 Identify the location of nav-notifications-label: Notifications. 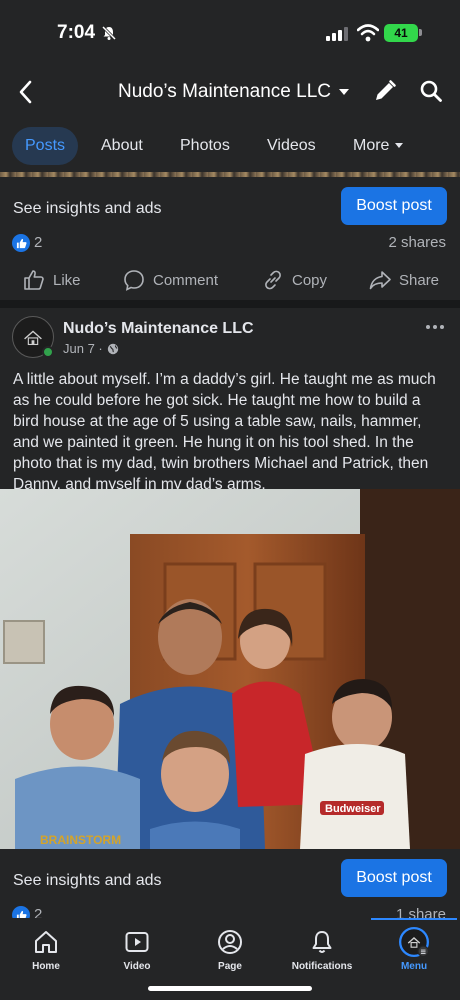
(322, 966).